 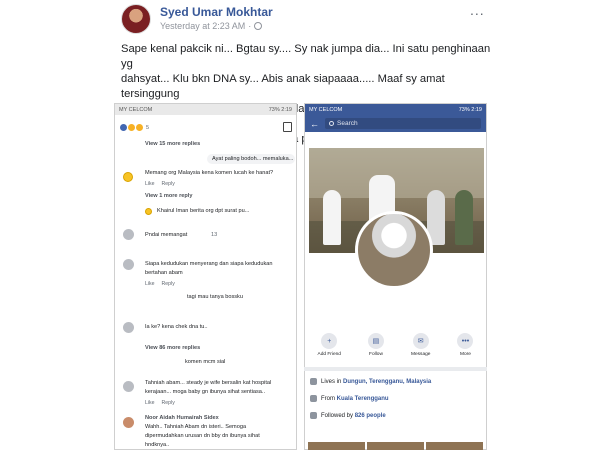 I want to click on like-thumb-icon, so click(x=287, y=127).